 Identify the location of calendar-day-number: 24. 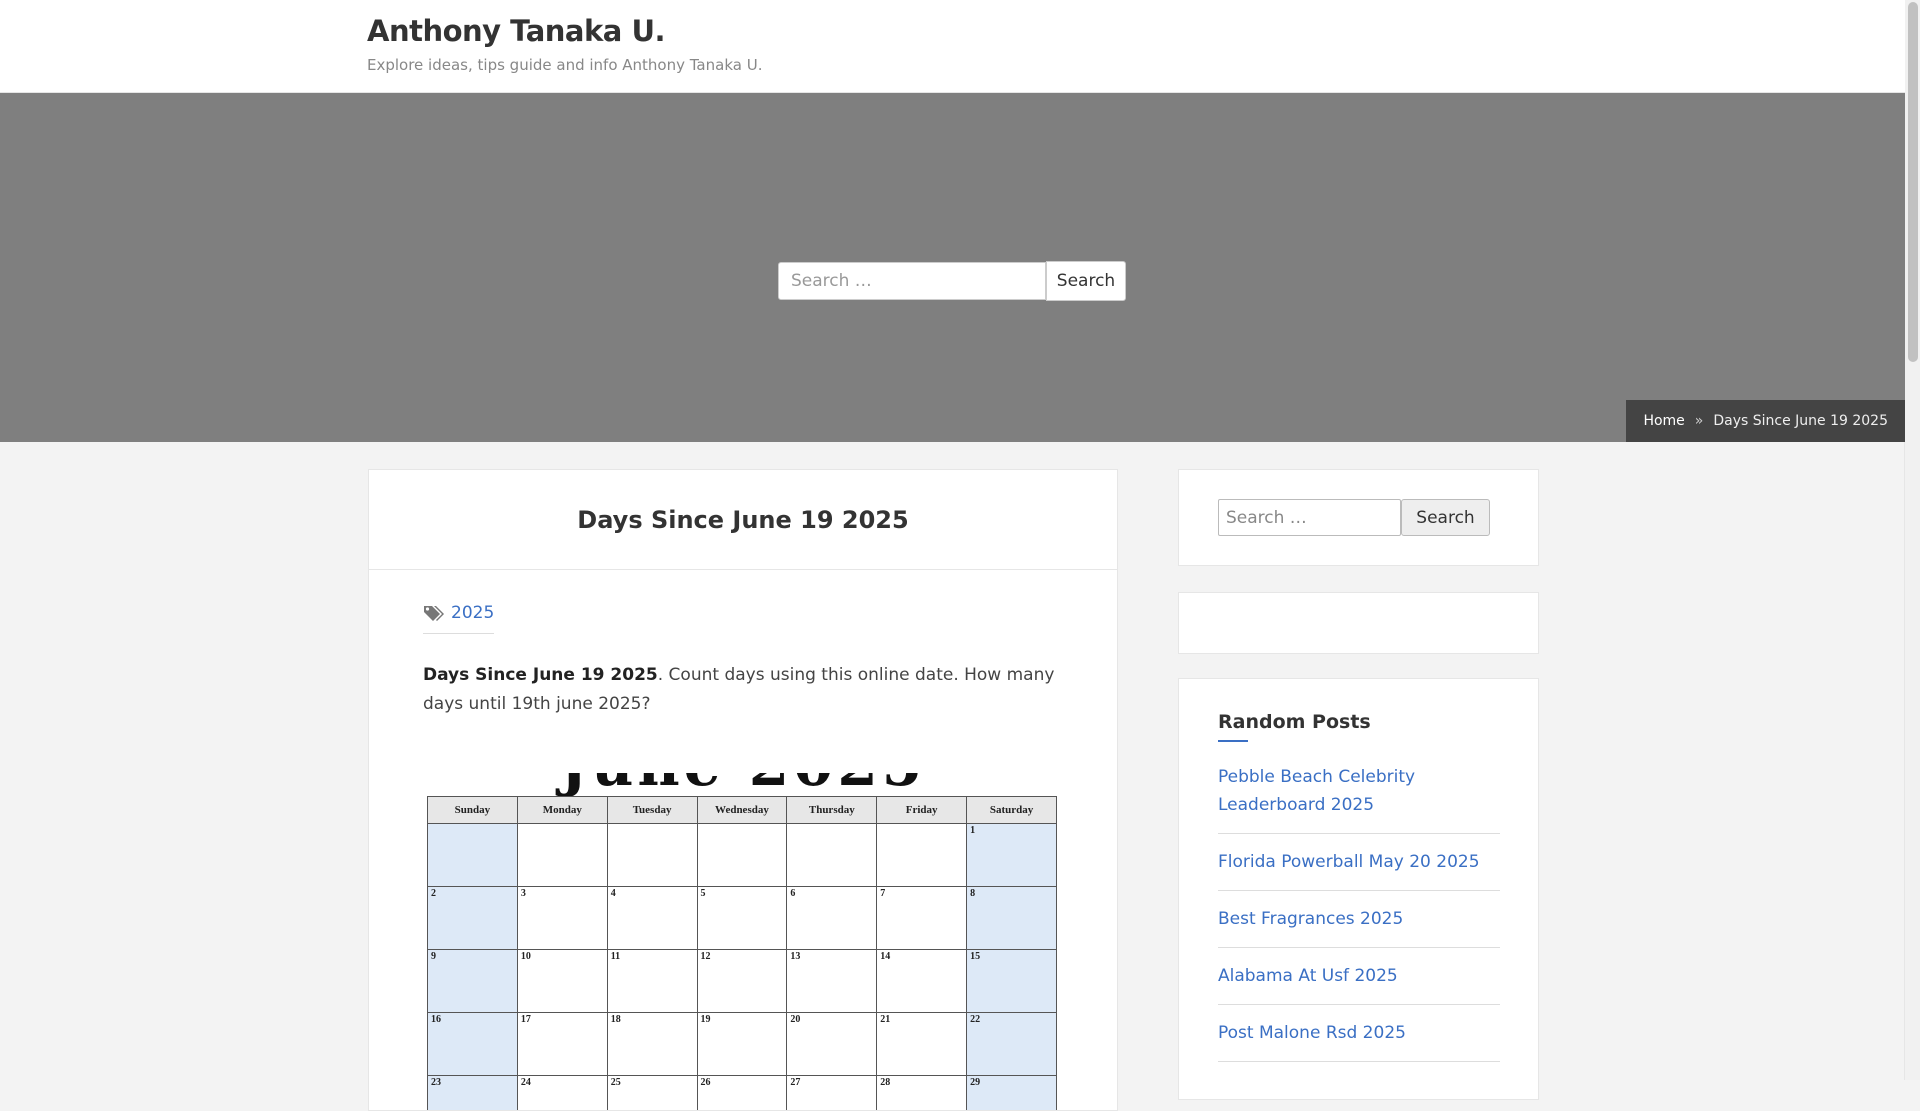
(525, 1082).